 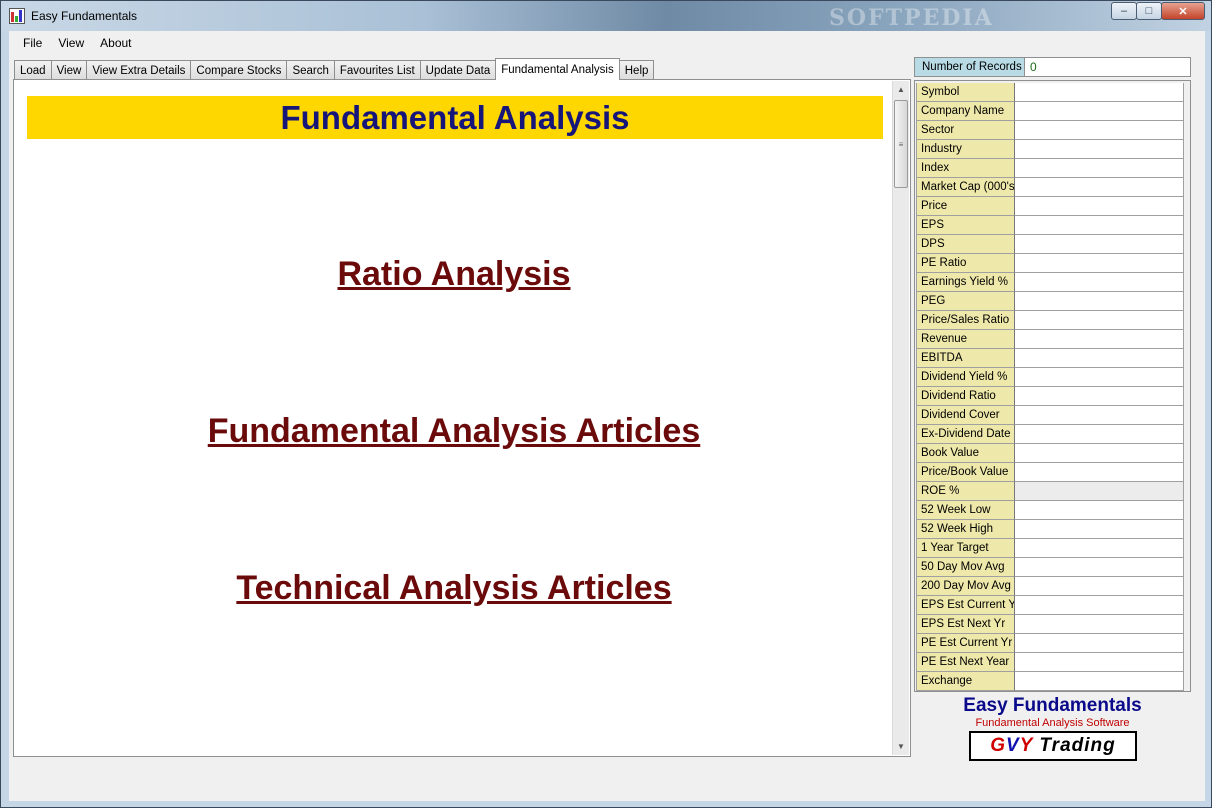 I want to click on tab-view-extra-details: View Extra Details, so click(x=139, y=70).